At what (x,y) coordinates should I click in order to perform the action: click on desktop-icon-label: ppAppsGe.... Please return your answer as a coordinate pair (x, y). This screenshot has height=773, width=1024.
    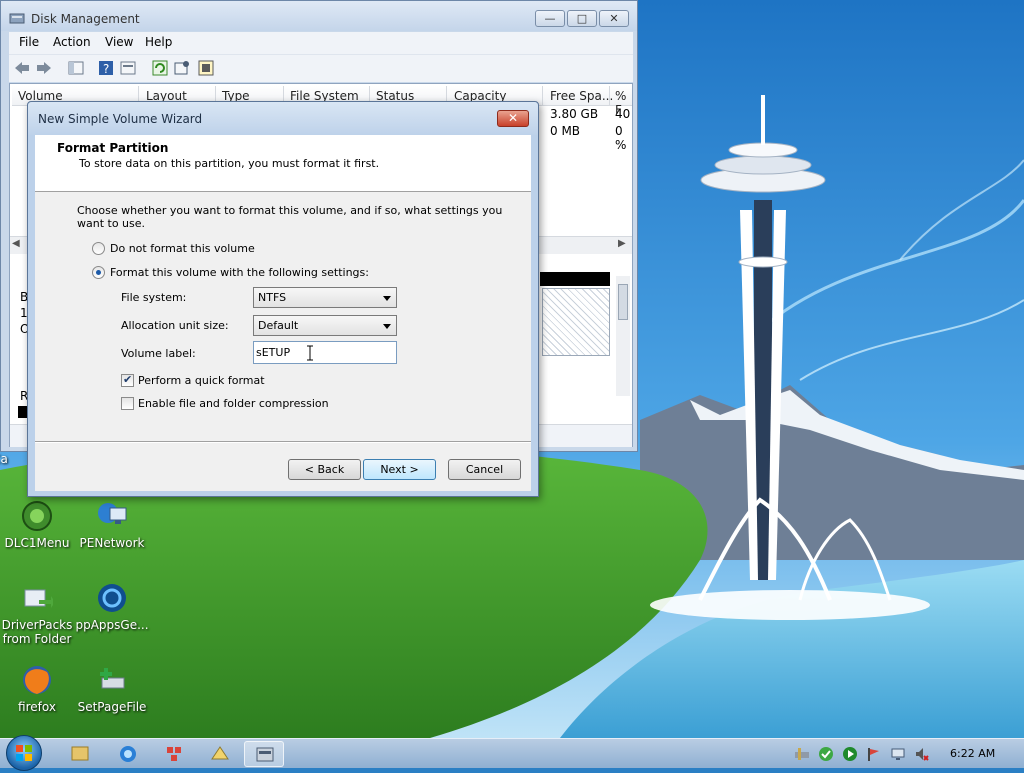
    Looking at the image, I should click on (112, 625).